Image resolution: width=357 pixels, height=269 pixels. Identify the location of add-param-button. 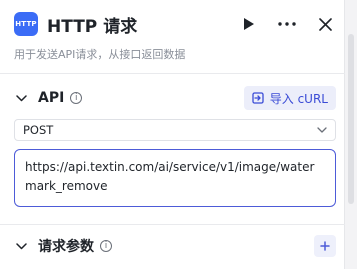
(325, 246).